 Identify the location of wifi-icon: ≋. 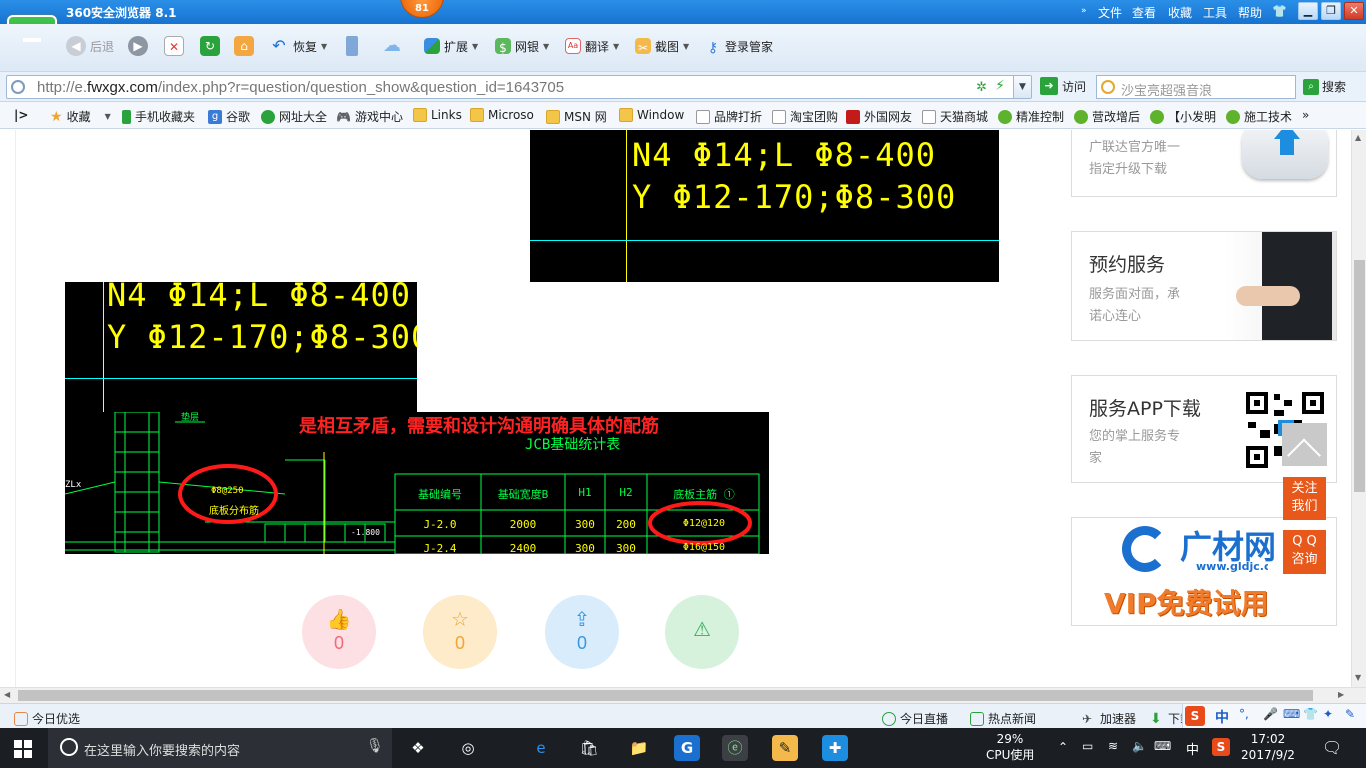
(1113, 746).